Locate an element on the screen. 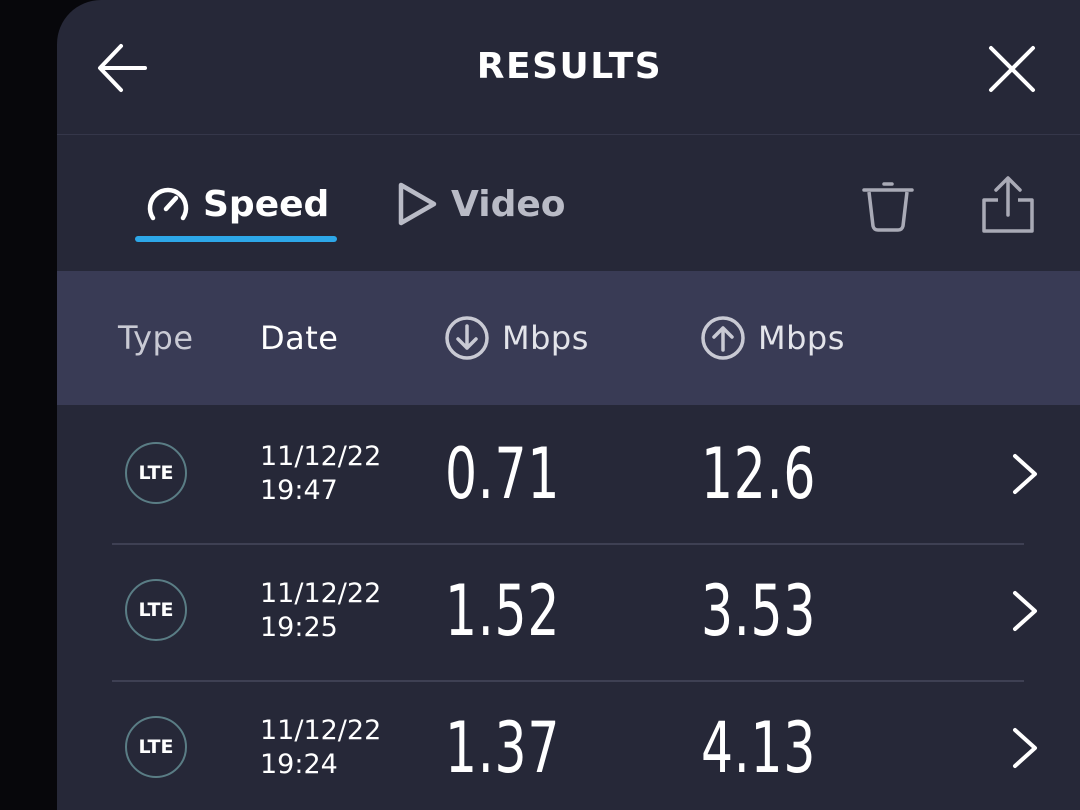  trash-icon is located at coordinates (888, 207).